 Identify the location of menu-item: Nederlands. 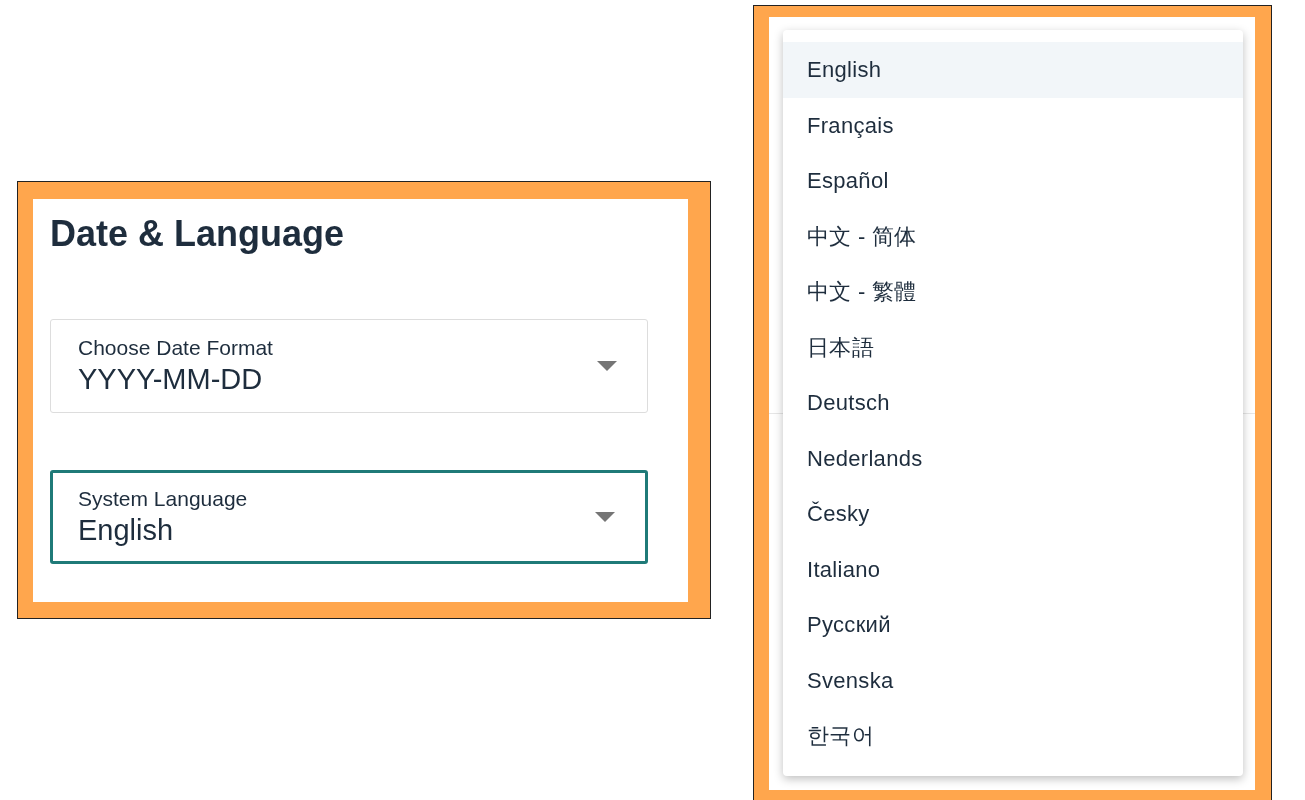
(1013, 458).